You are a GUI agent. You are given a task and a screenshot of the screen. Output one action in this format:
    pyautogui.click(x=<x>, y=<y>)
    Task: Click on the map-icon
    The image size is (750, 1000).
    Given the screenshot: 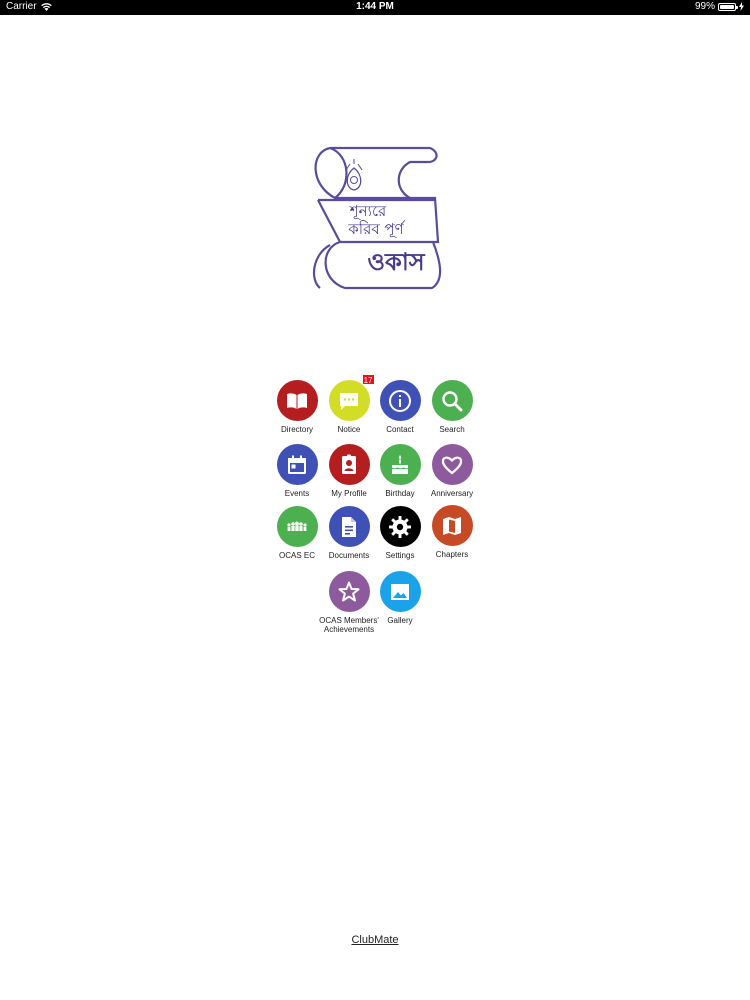 What is the action you would take?
    pyautogui.click(x=452, y=525)
    